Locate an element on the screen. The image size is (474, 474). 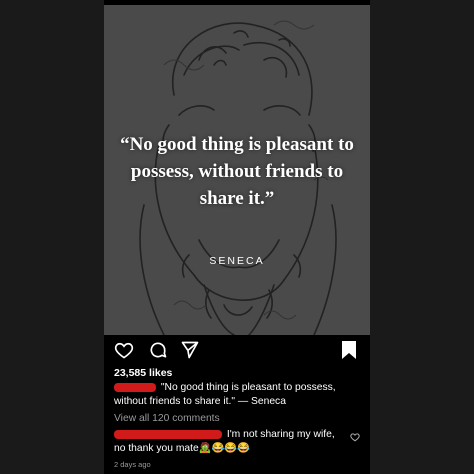
action-bar is located at coordinates (237, 351).